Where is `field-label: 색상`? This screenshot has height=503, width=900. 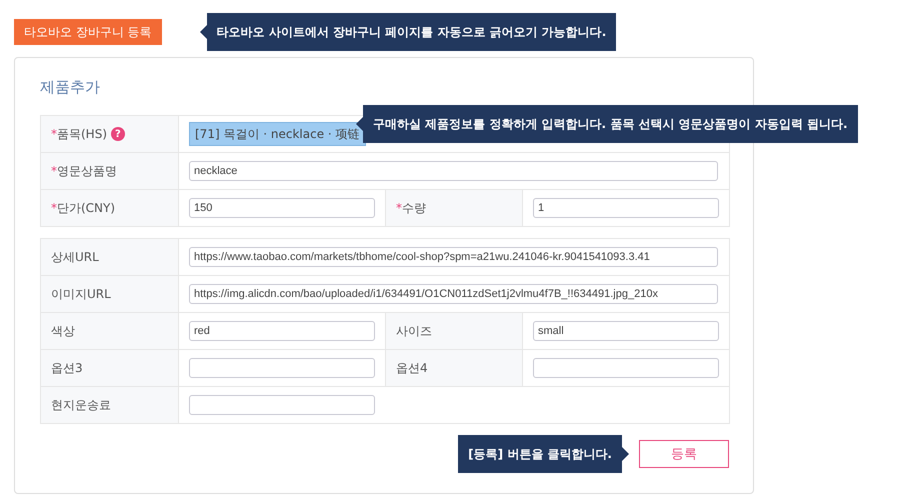 field-label: 색상 is located at coordinates (63, 331).